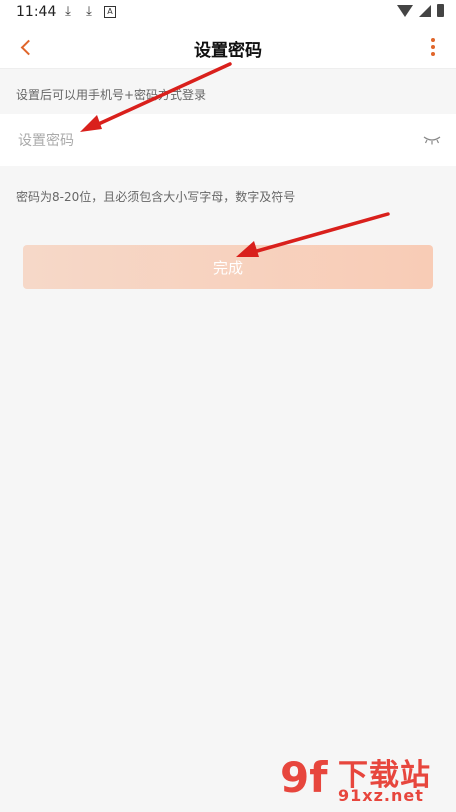  I want to click on a-box-icon: A, so click(110, 12).